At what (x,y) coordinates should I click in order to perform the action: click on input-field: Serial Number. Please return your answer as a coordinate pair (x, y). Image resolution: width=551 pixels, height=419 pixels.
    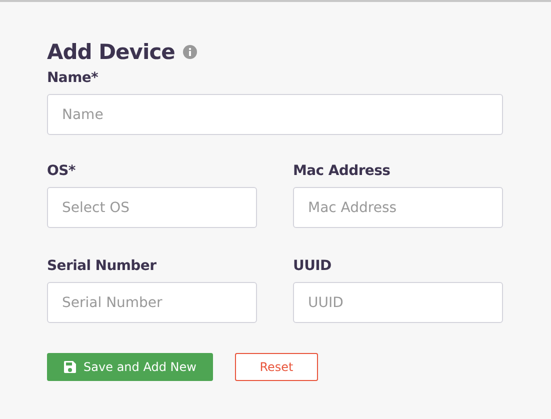
    Looking at the image, I should click on (152, 302).